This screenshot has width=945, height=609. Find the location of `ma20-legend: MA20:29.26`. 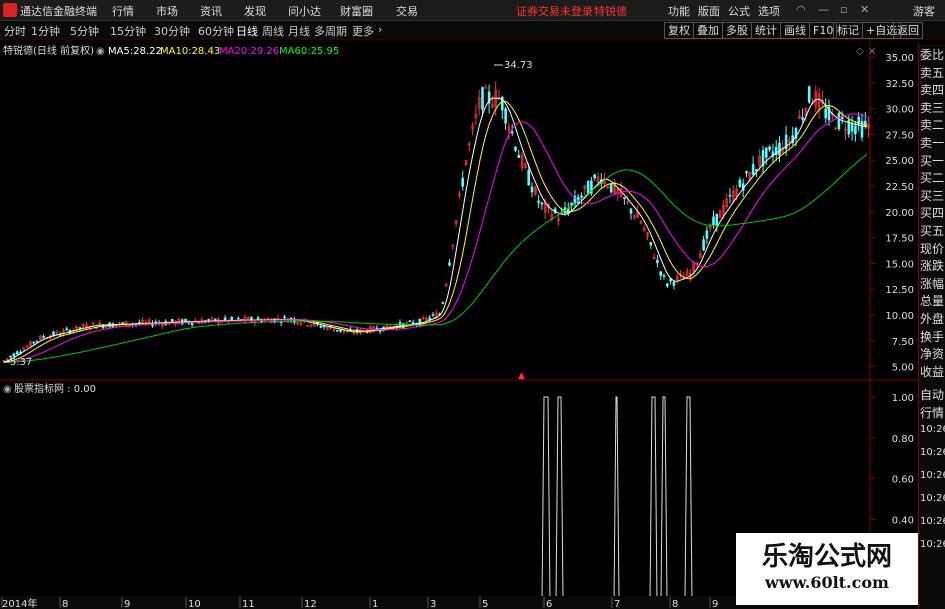

ma20-legend: MA20:29.26 is located at coordinates (249, 51).